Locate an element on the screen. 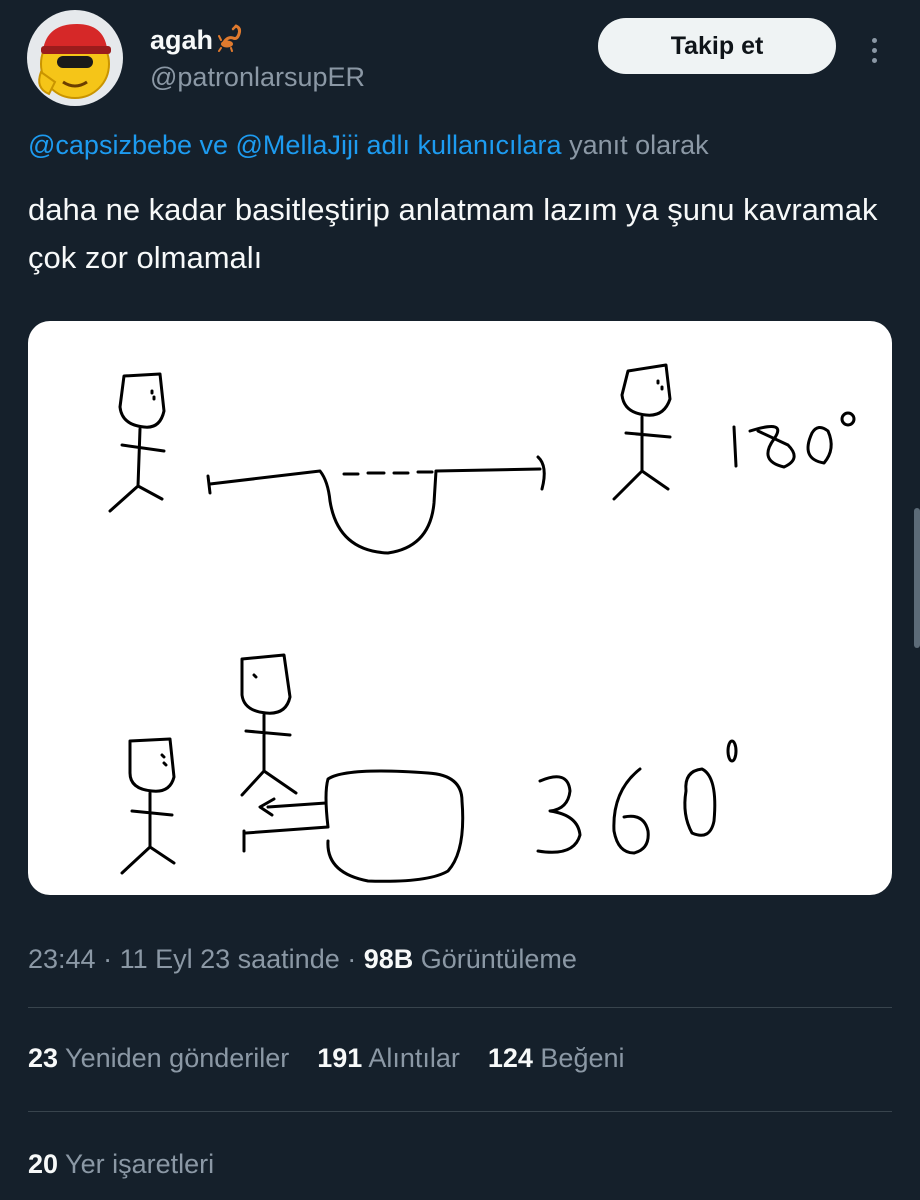 Image resolution: width=920 pixels, height=1200 pixels. avatar-emoji-icon is located at coordinates (74, 61).